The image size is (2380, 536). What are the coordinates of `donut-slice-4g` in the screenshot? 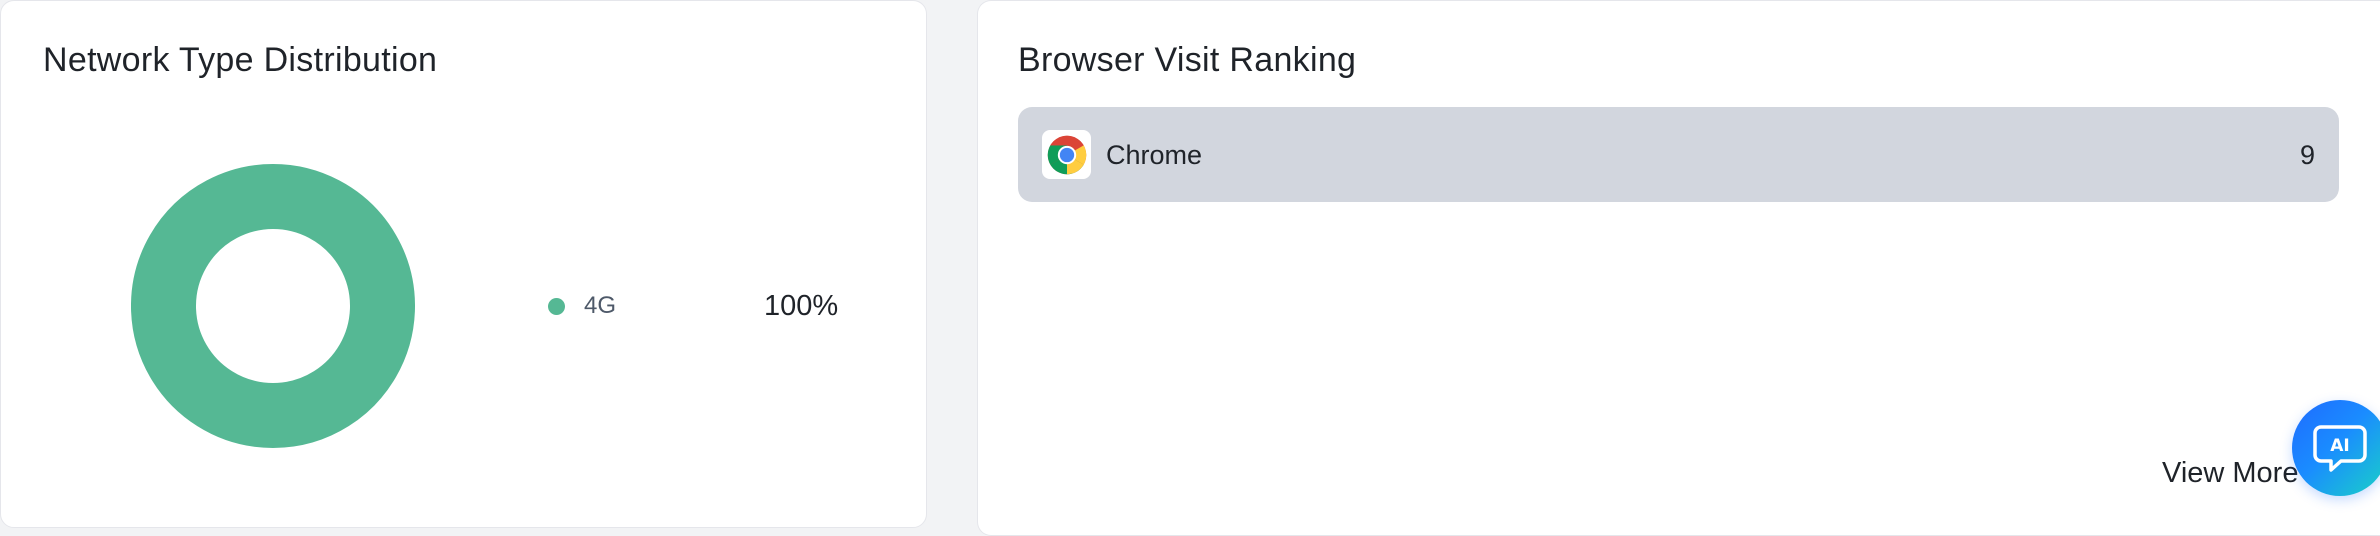 It's located at (273, 306).